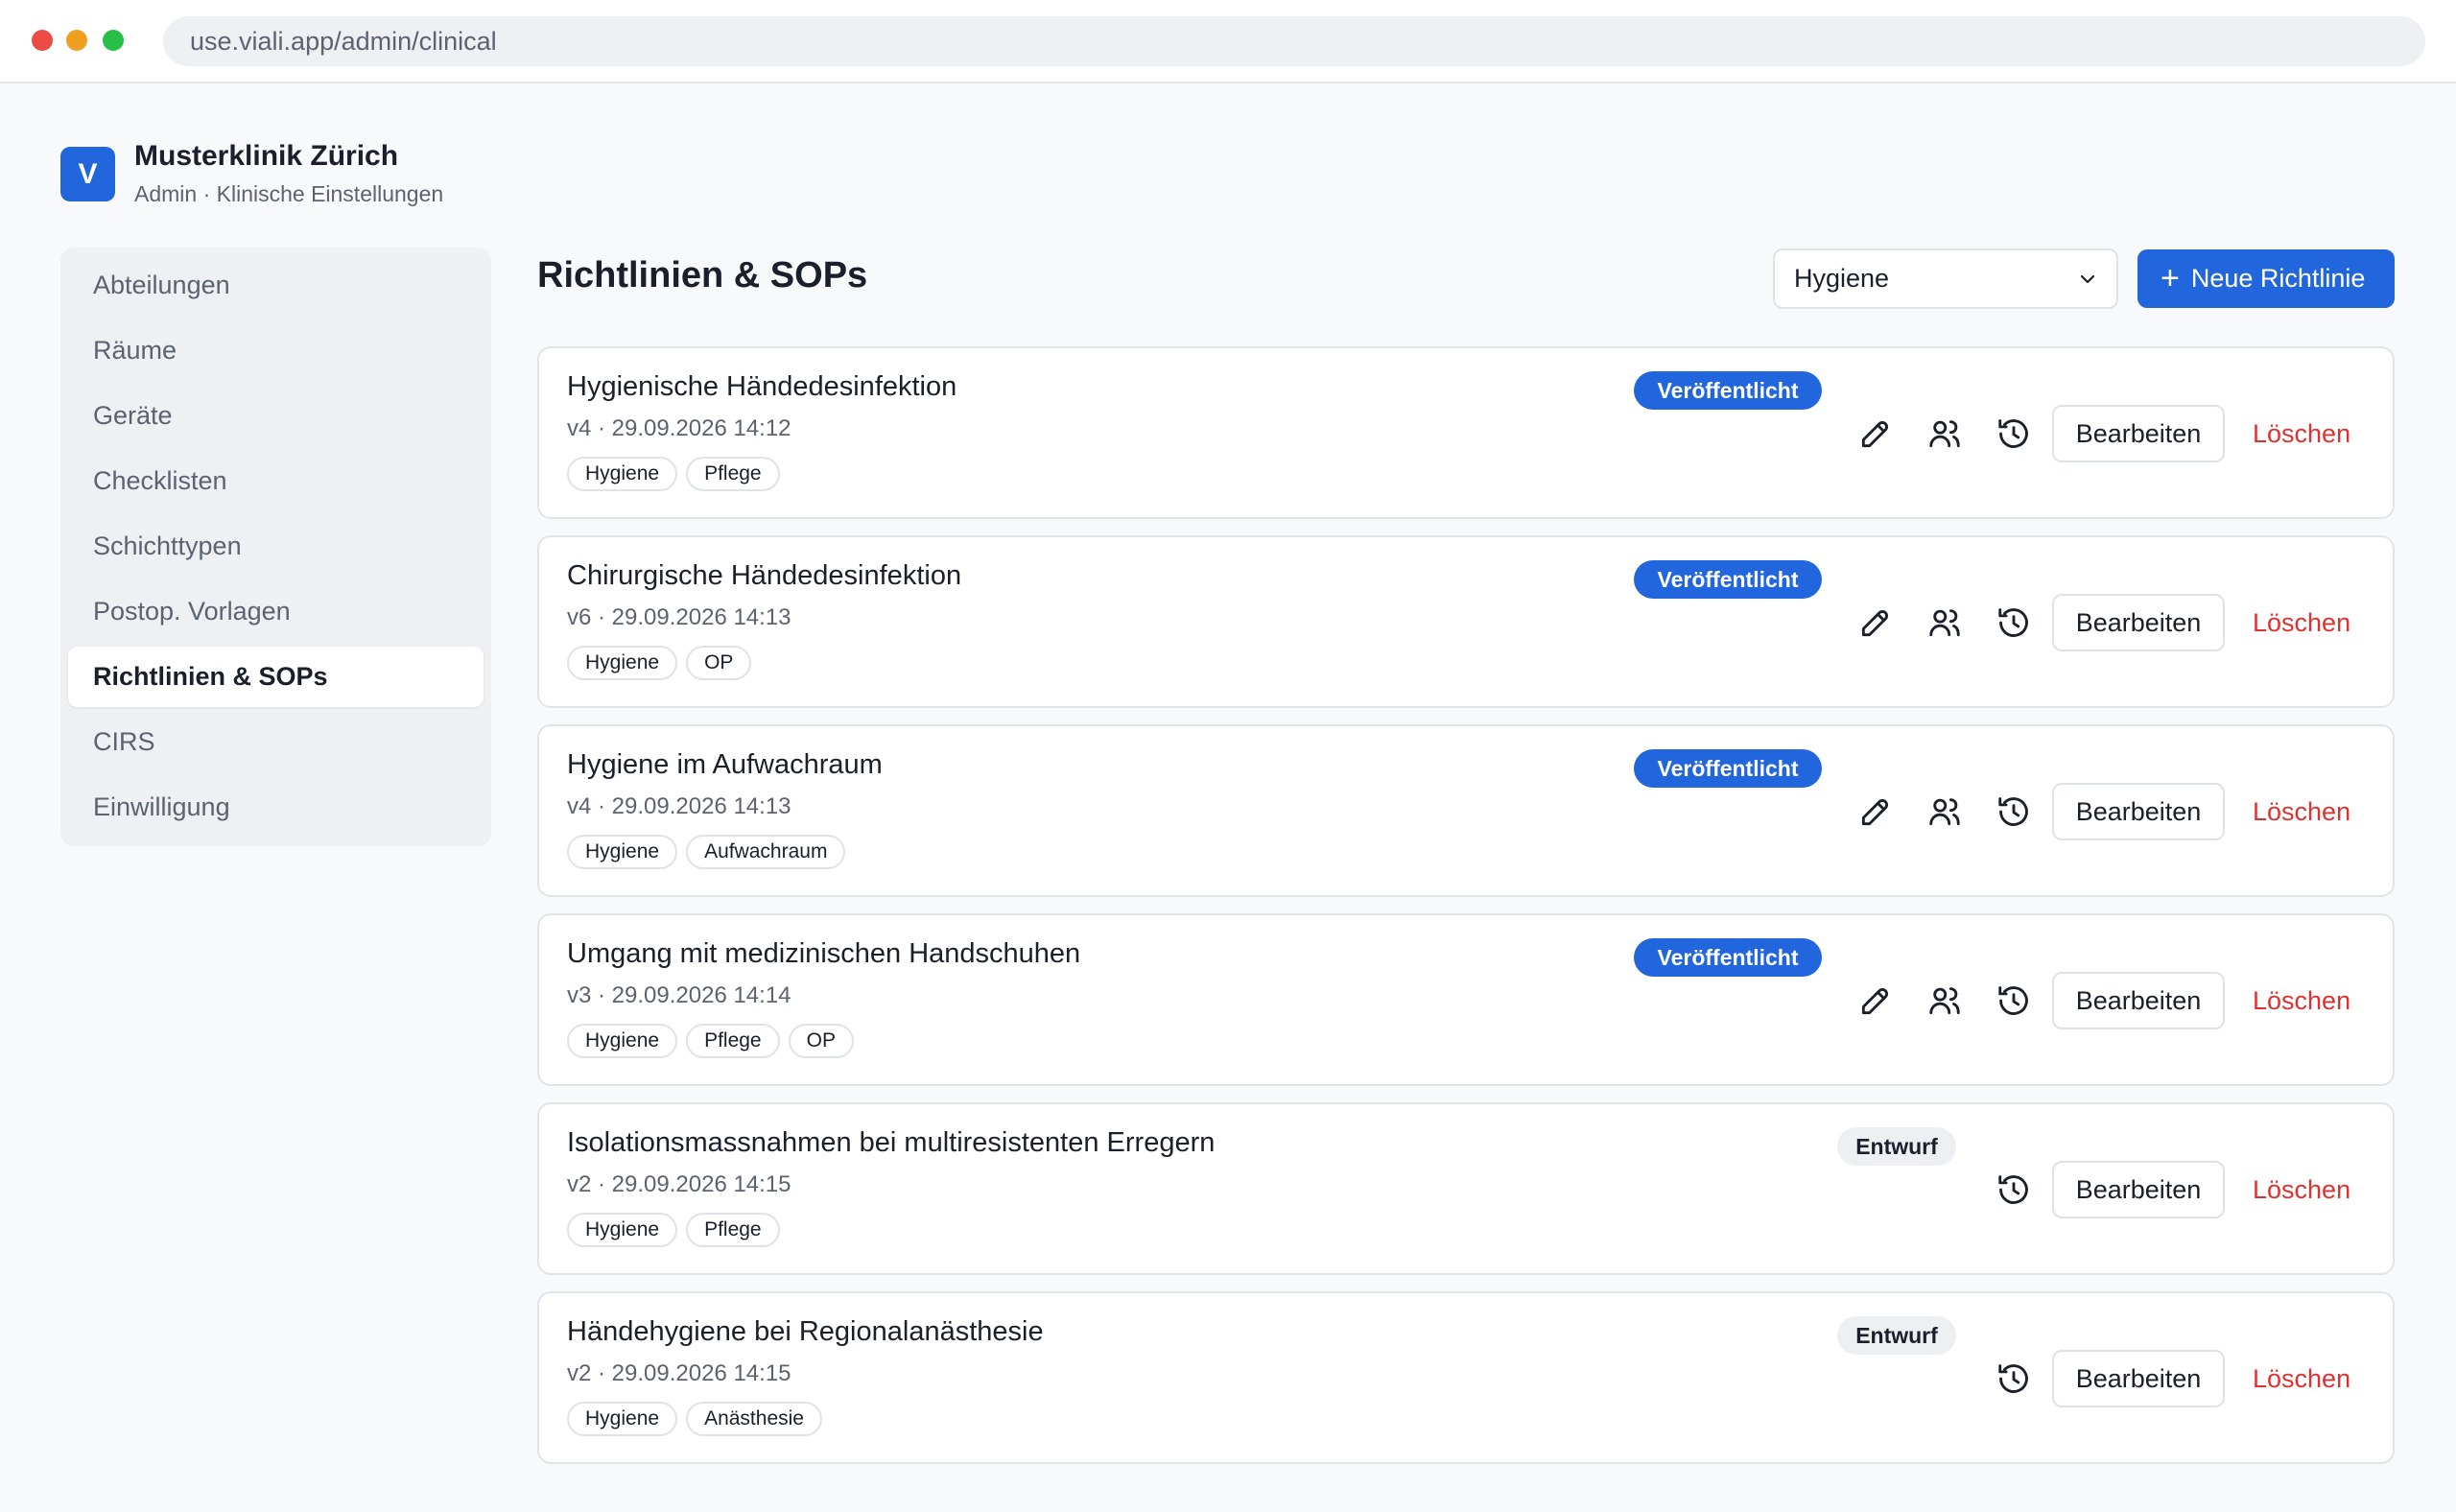 This screenshot has width=2456, height=1512. I want to click on policy-title: Umgang mit medizinischen Handschuhen, so click(824, 953).